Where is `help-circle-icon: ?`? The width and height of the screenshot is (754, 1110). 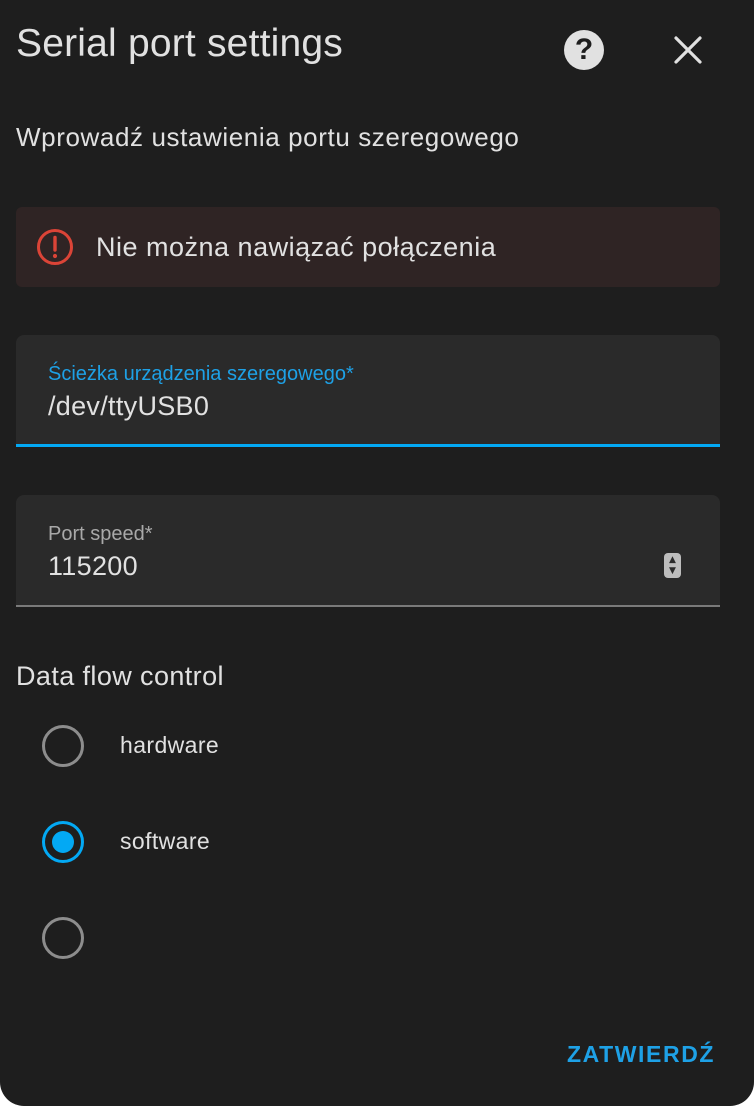 help-circle-icon: ? is located at coordinates (584, 50).